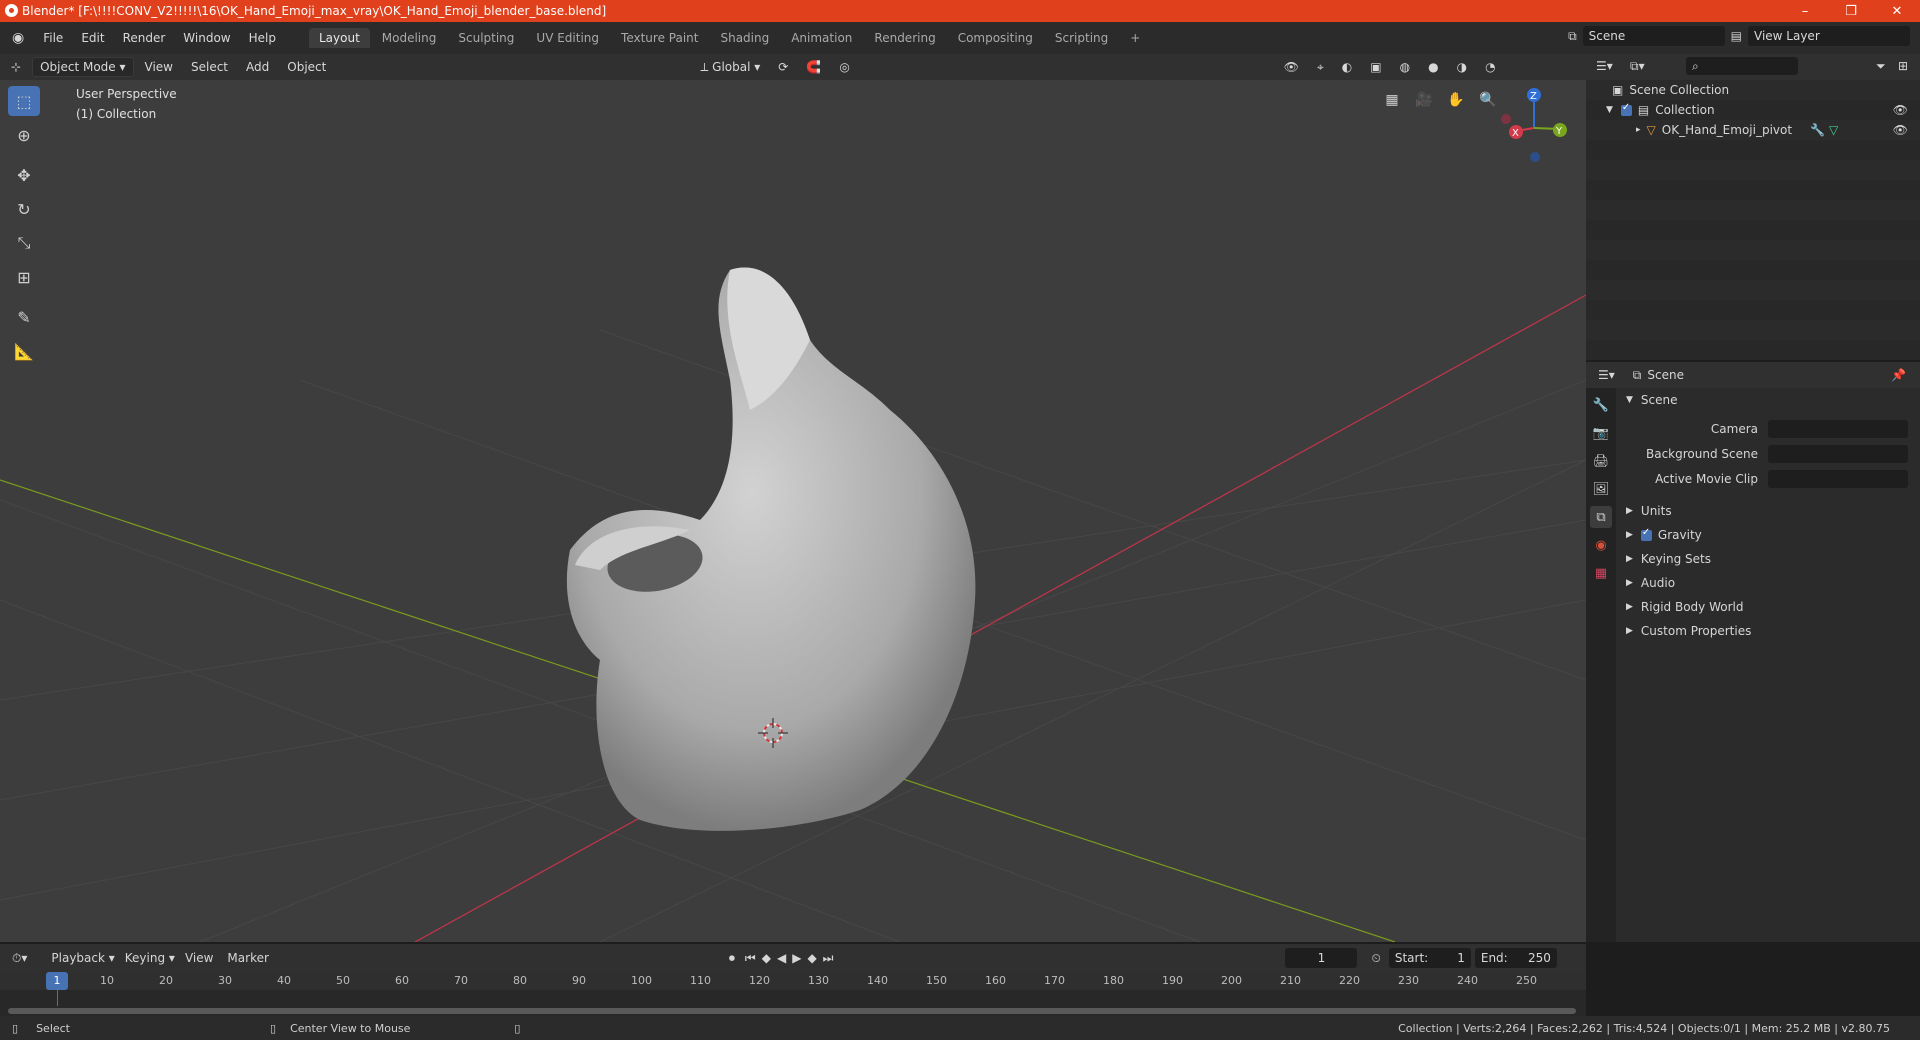  Describe the element at coordinates (409, 38) in the screenshot. I see `tab-modeling: Modeling` at that location.